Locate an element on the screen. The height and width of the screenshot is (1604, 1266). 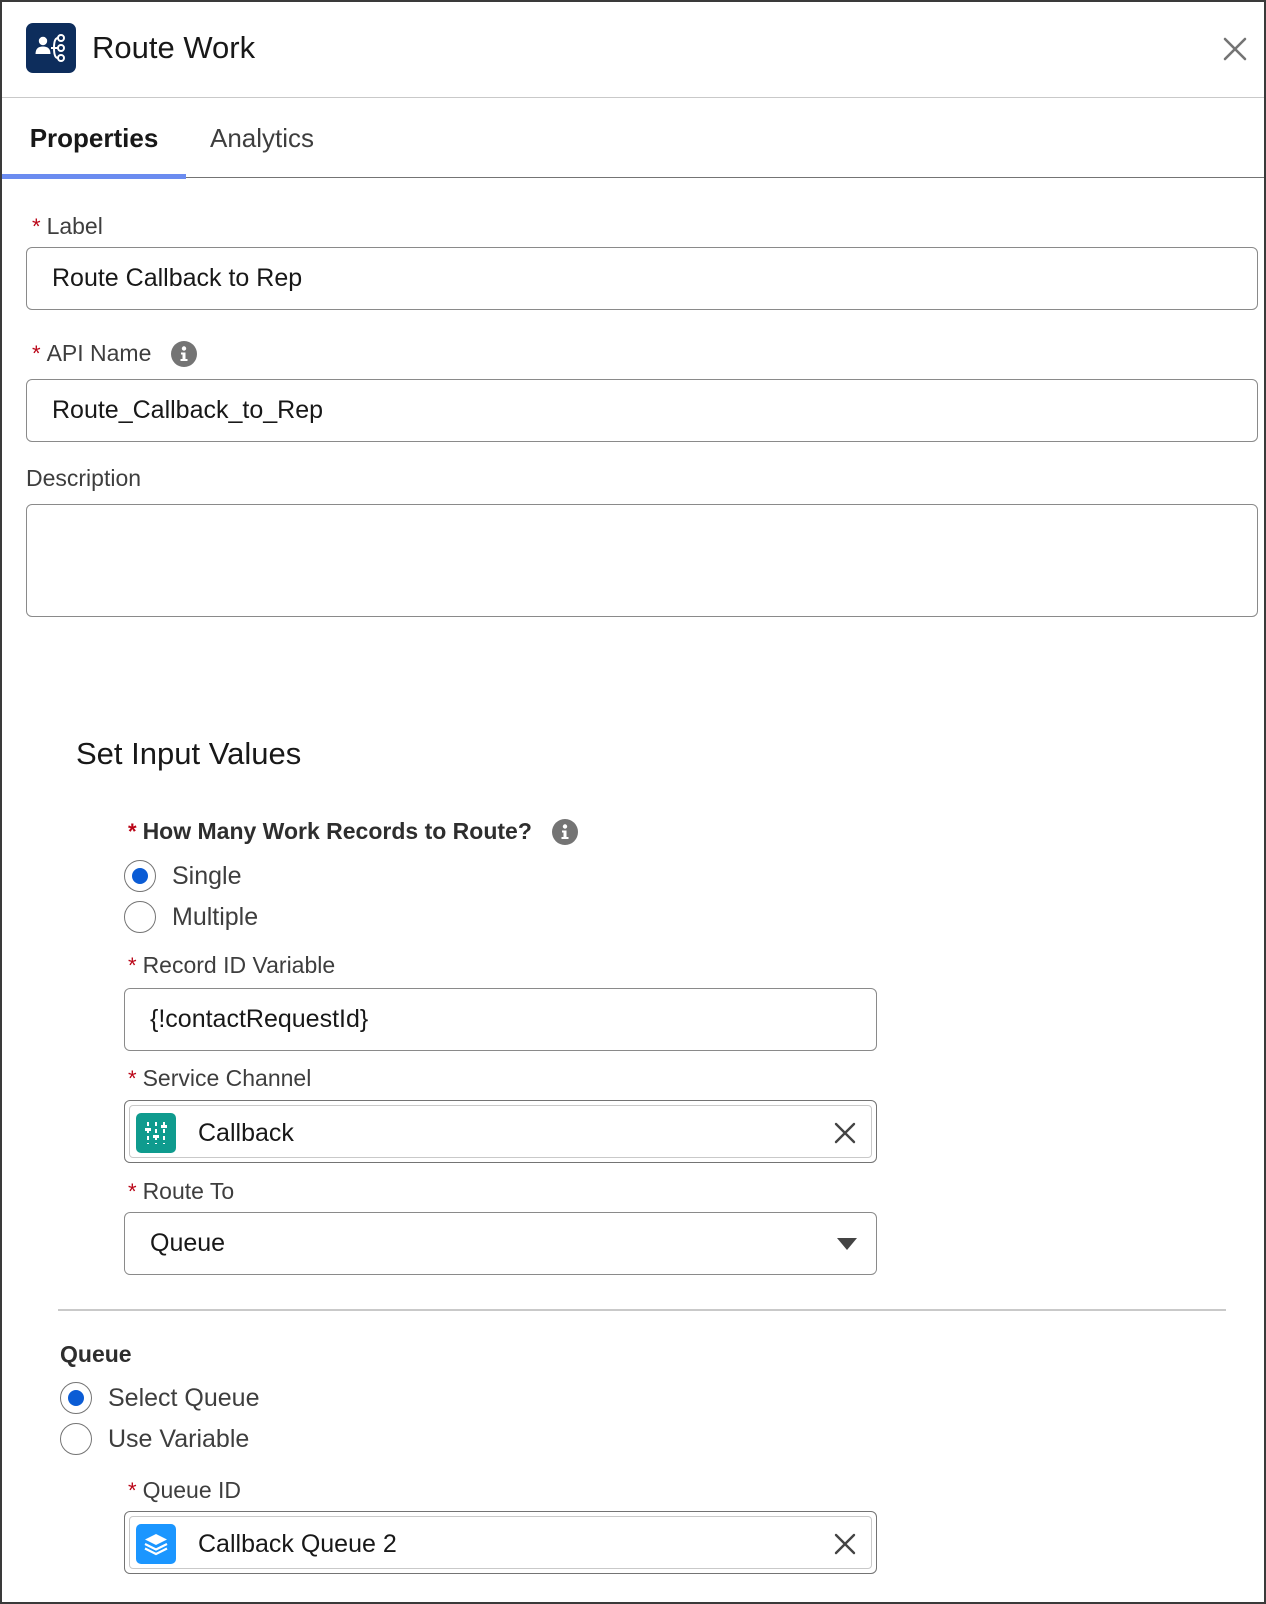
tab-properties: Properties is located at coordinates (94, 139).